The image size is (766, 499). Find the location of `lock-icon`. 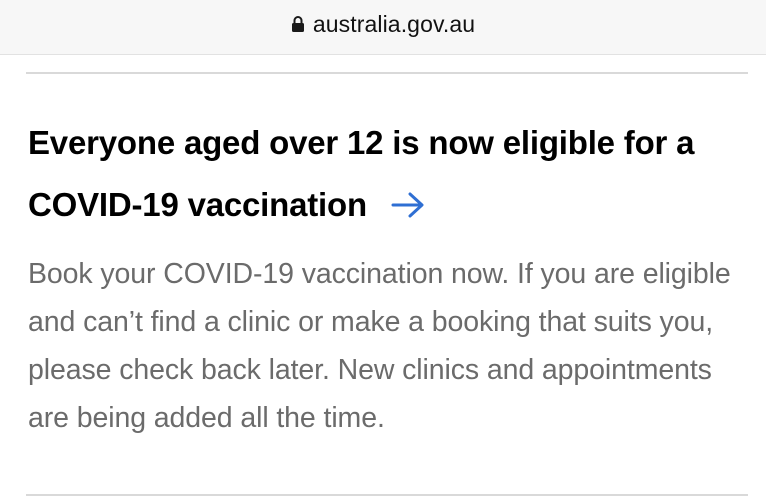

lock-icon is located at coordinates (298, 24).